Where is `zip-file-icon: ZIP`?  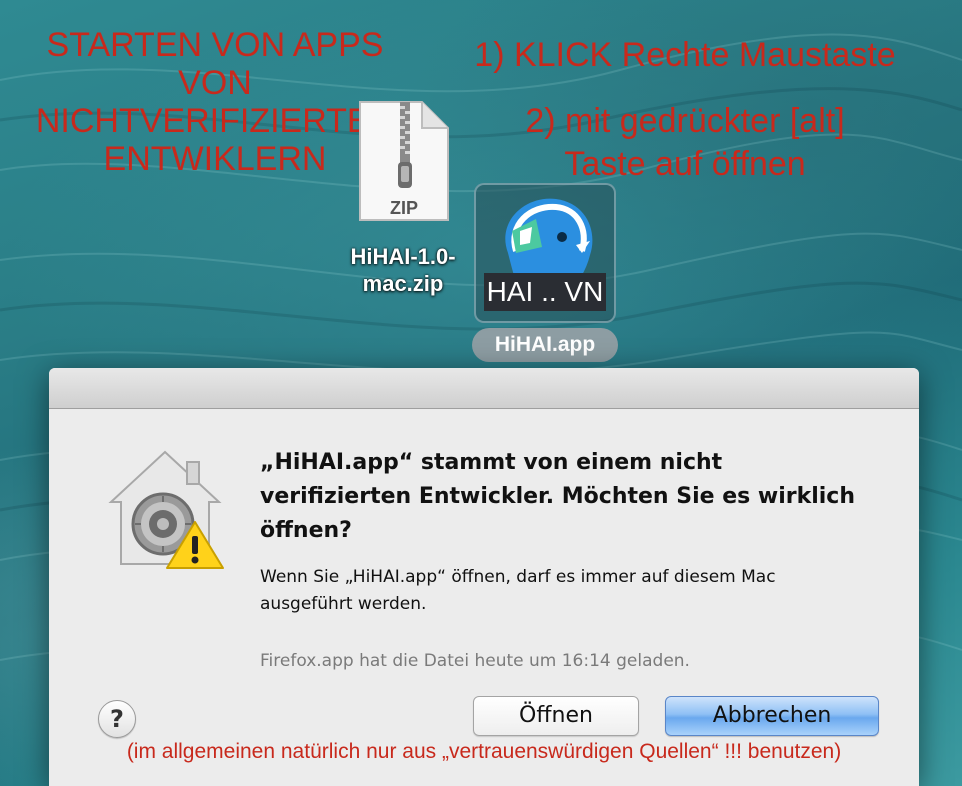 zip-file-icon: ZIP is located at coordinates (404, 162).